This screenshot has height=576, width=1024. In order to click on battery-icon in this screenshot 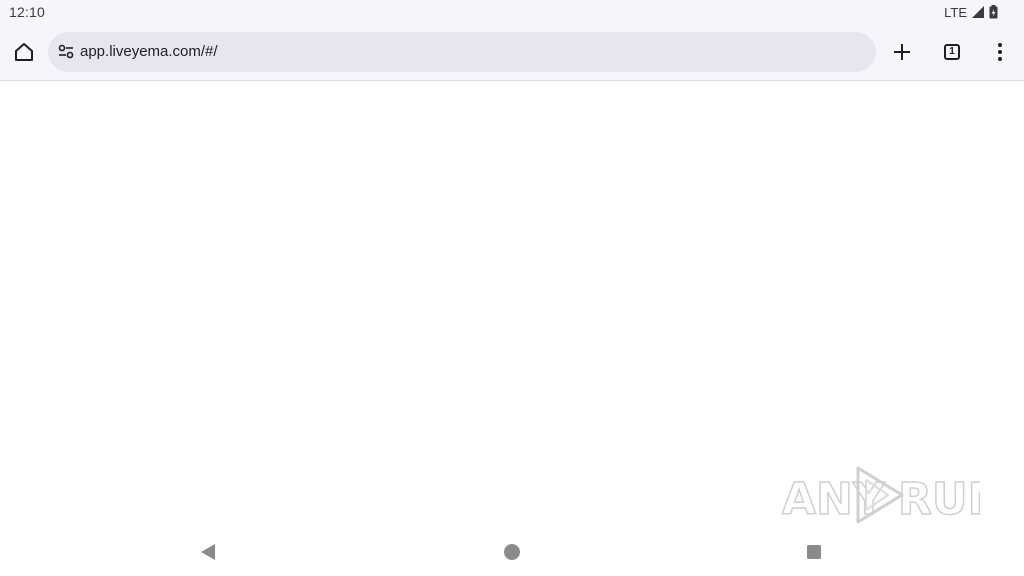, I will do `click(993, 12)`.